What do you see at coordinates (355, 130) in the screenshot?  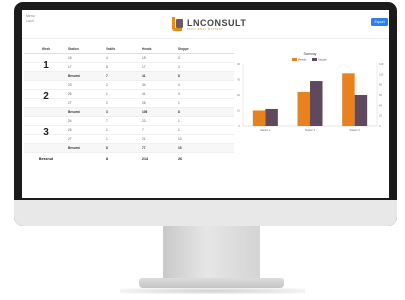 I see `x-tick-label: Station 3` at bounding box center [355, 130].